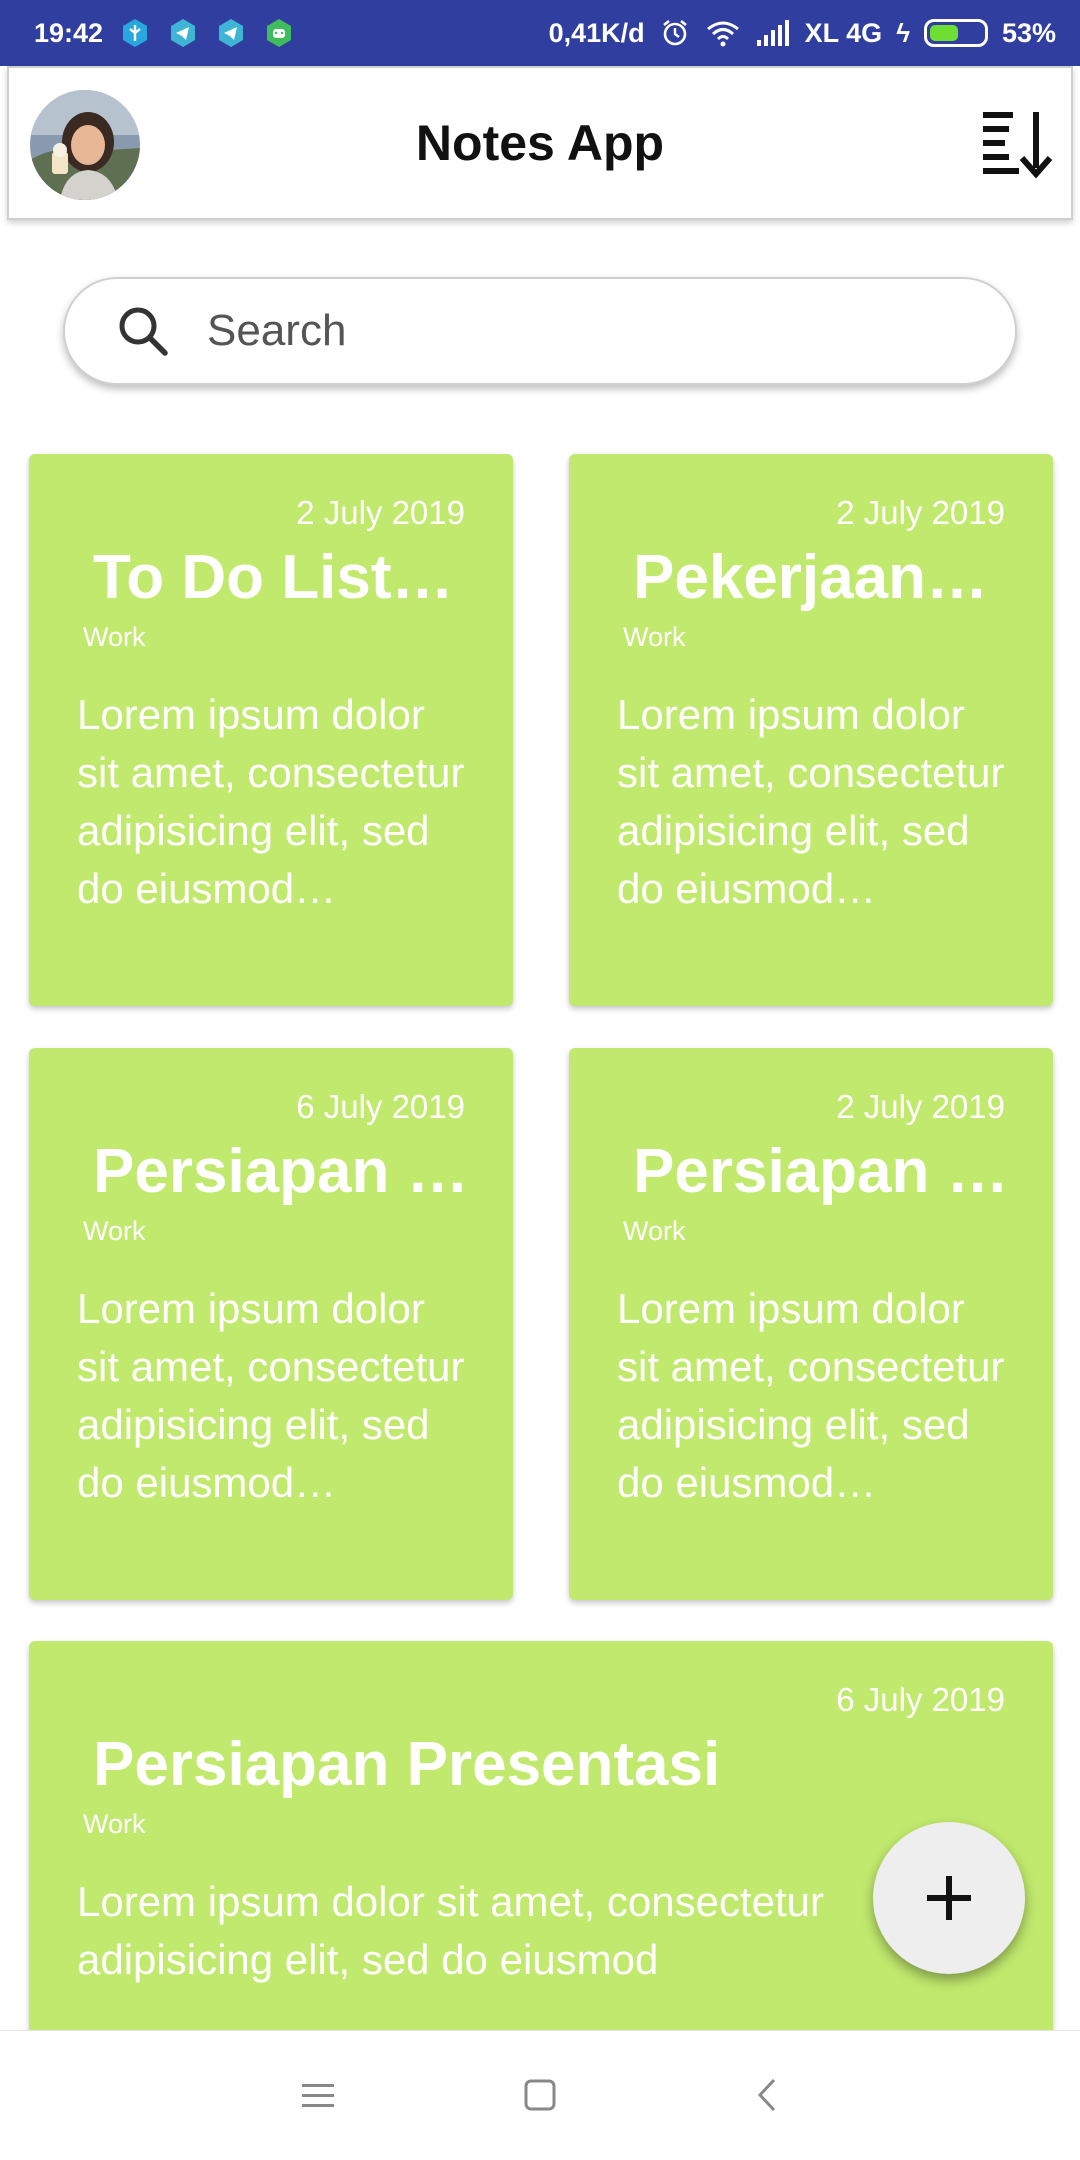 This screenshot has height=2160, width=1080. I want to click on battery-icon, so click(955, 33).